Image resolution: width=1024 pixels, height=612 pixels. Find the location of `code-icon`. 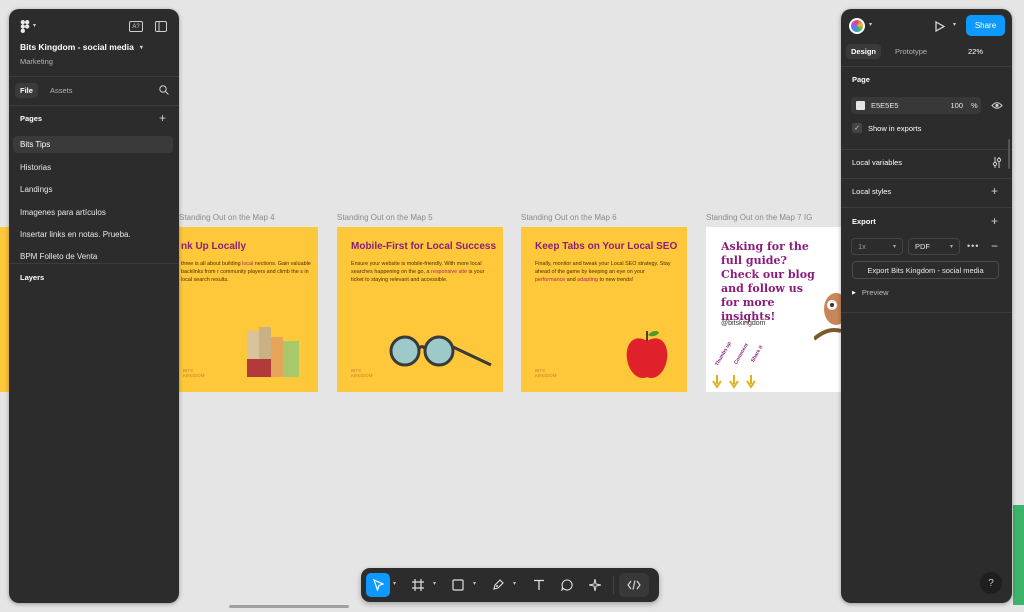

code-icon is located at coordinates (634, 585).